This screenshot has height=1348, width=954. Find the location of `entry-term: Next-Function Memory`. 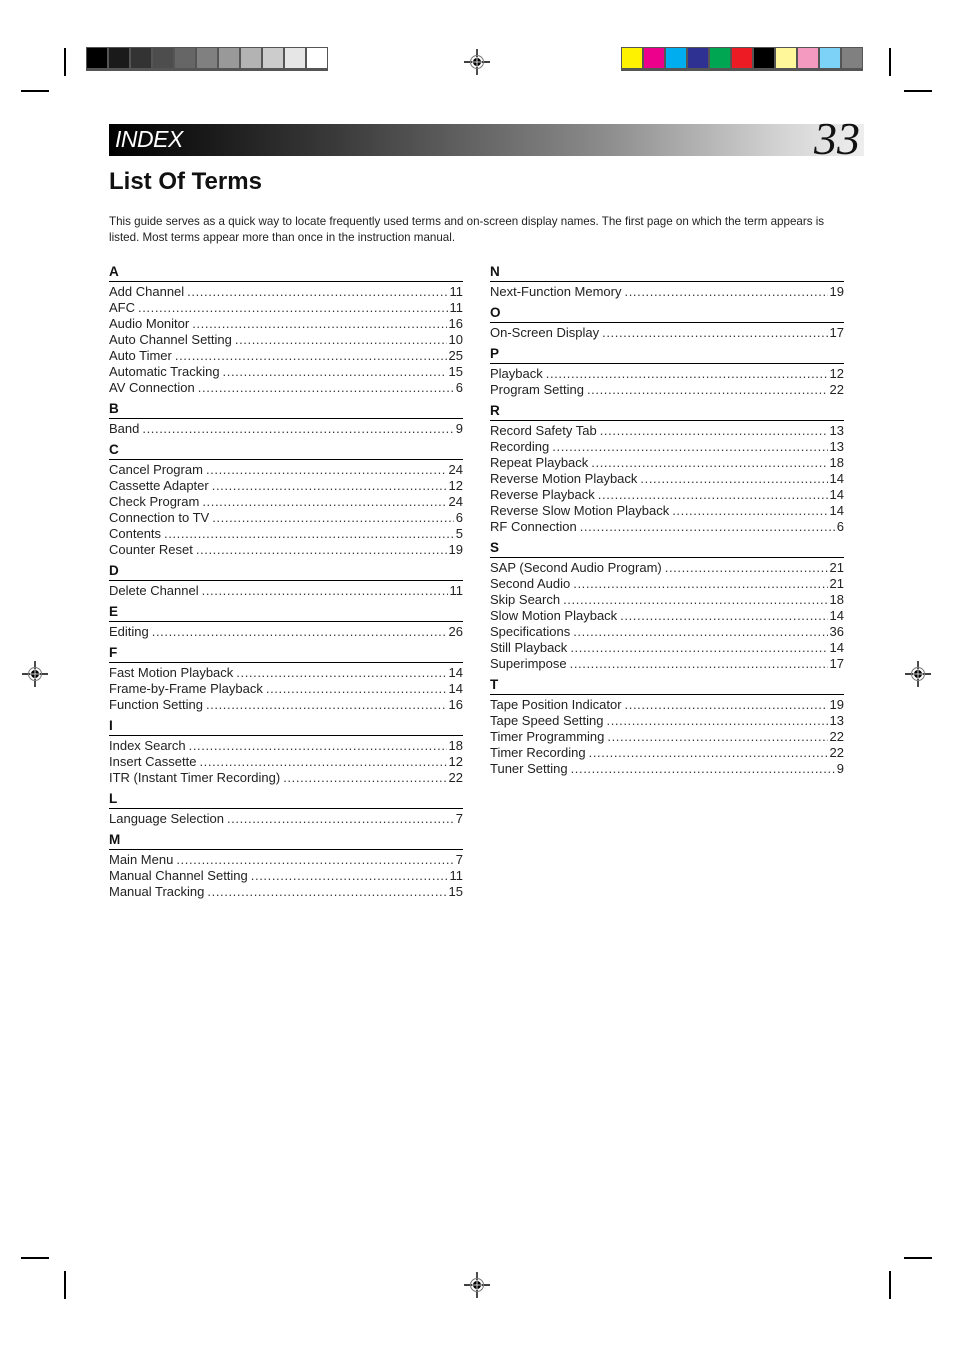

entry-term: Next-Function Memory is located at coordinates (556, 291).